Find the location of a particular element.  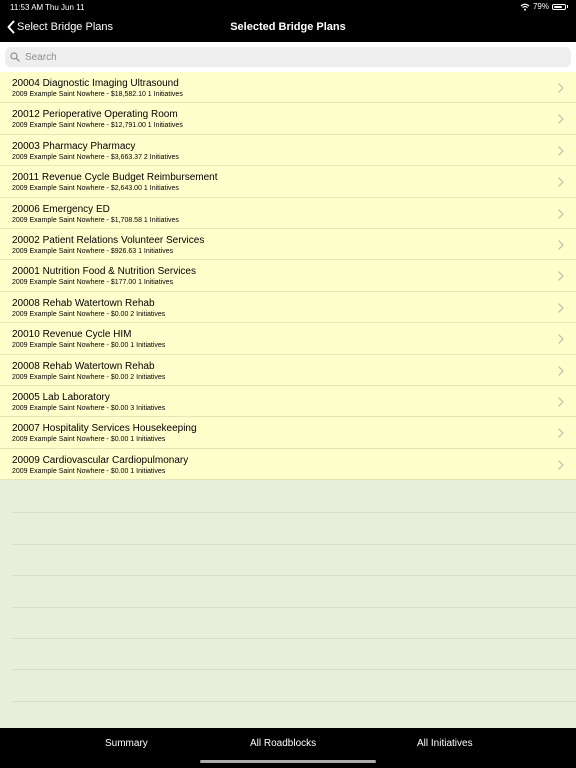

status-bar: 11:53 AM Thu Jun 11 79% is located at coordinates (288, 7).